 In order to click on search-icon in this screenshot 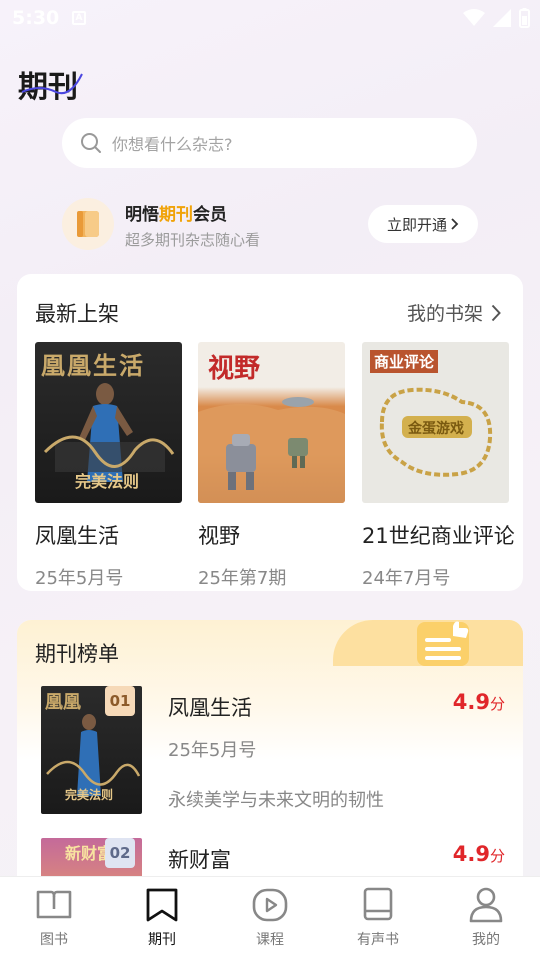, I will do `click(91, 143)`.